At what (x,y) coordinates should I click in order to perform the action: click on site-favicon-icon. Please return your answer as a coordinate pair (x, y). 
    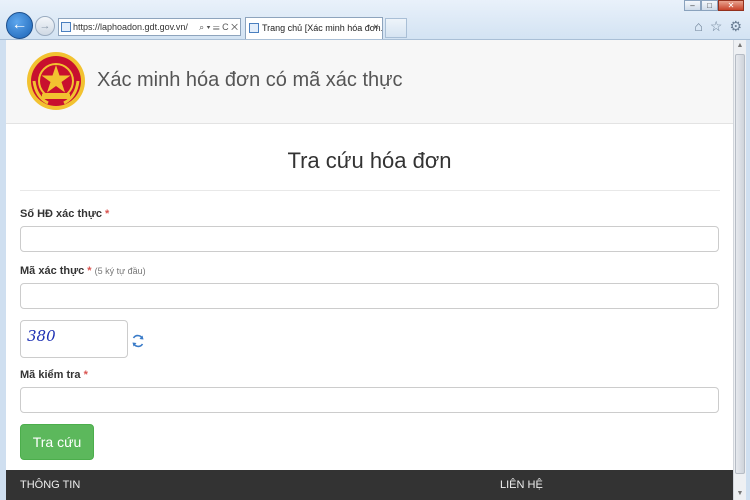
    Looking at the image, I should click on (66, 27).